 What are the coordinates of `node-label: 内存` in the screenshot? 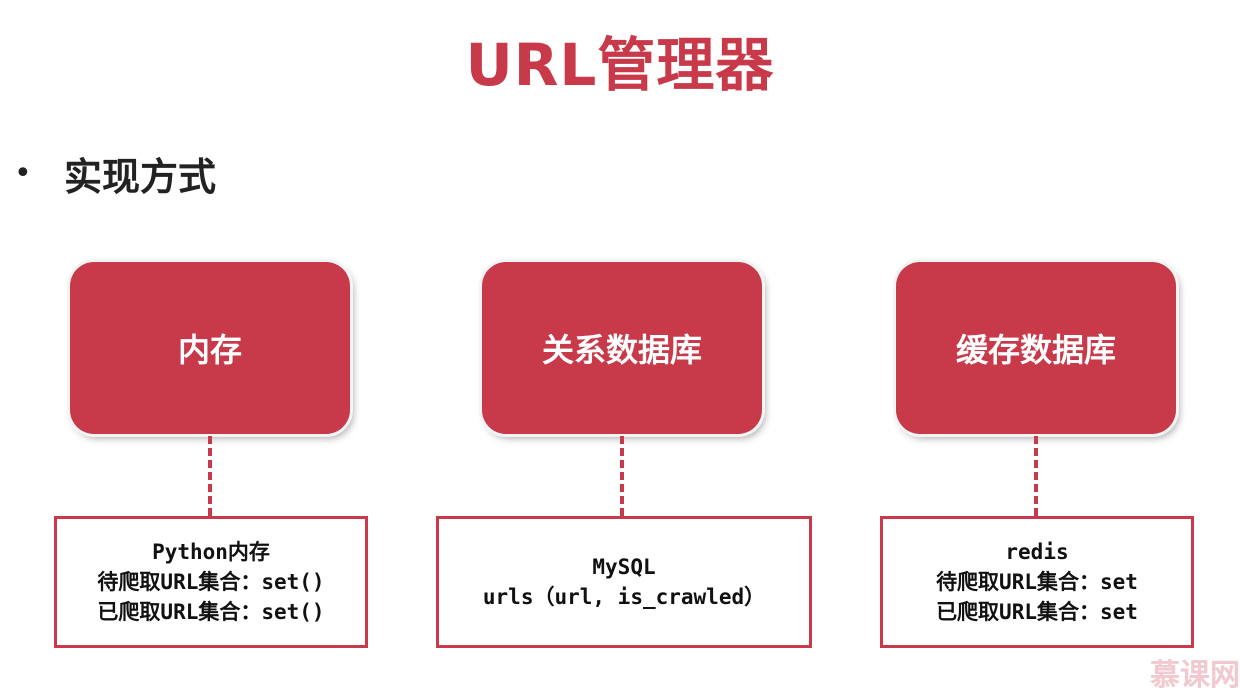 It's located at (209, 350).